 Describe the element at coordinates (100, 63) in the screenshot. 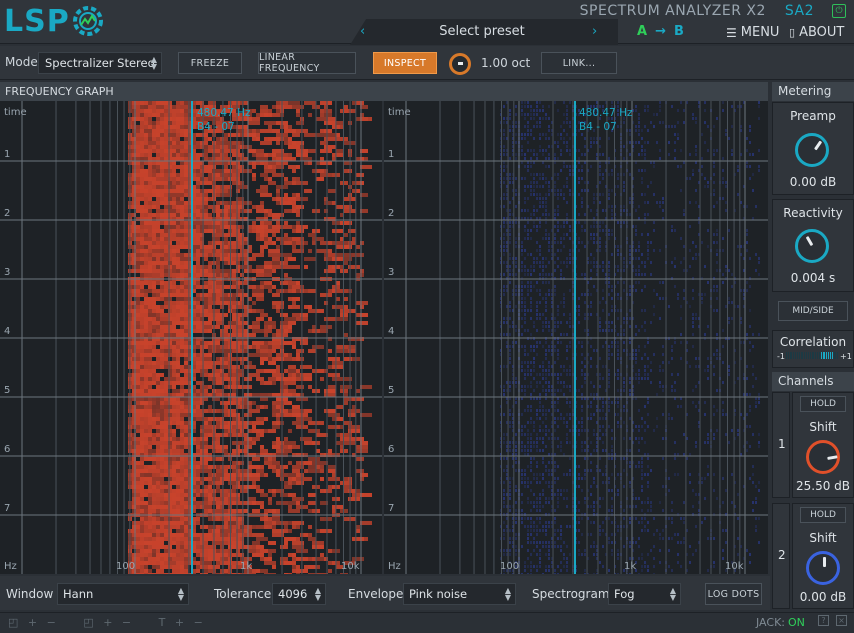

I see `mode-select: Spectralizer Stereo ▲ ▼` at that location.